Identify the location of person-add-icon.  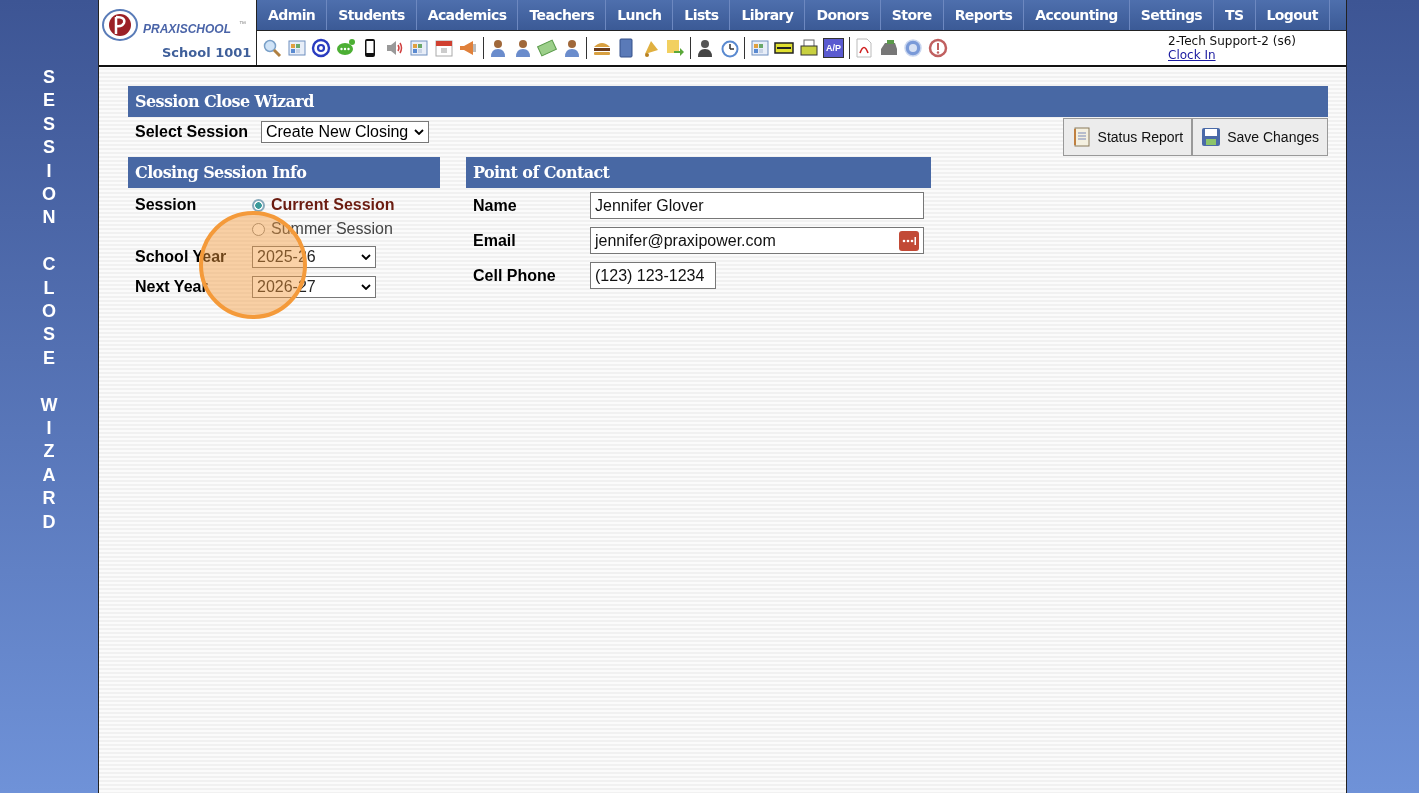
(498, 48).